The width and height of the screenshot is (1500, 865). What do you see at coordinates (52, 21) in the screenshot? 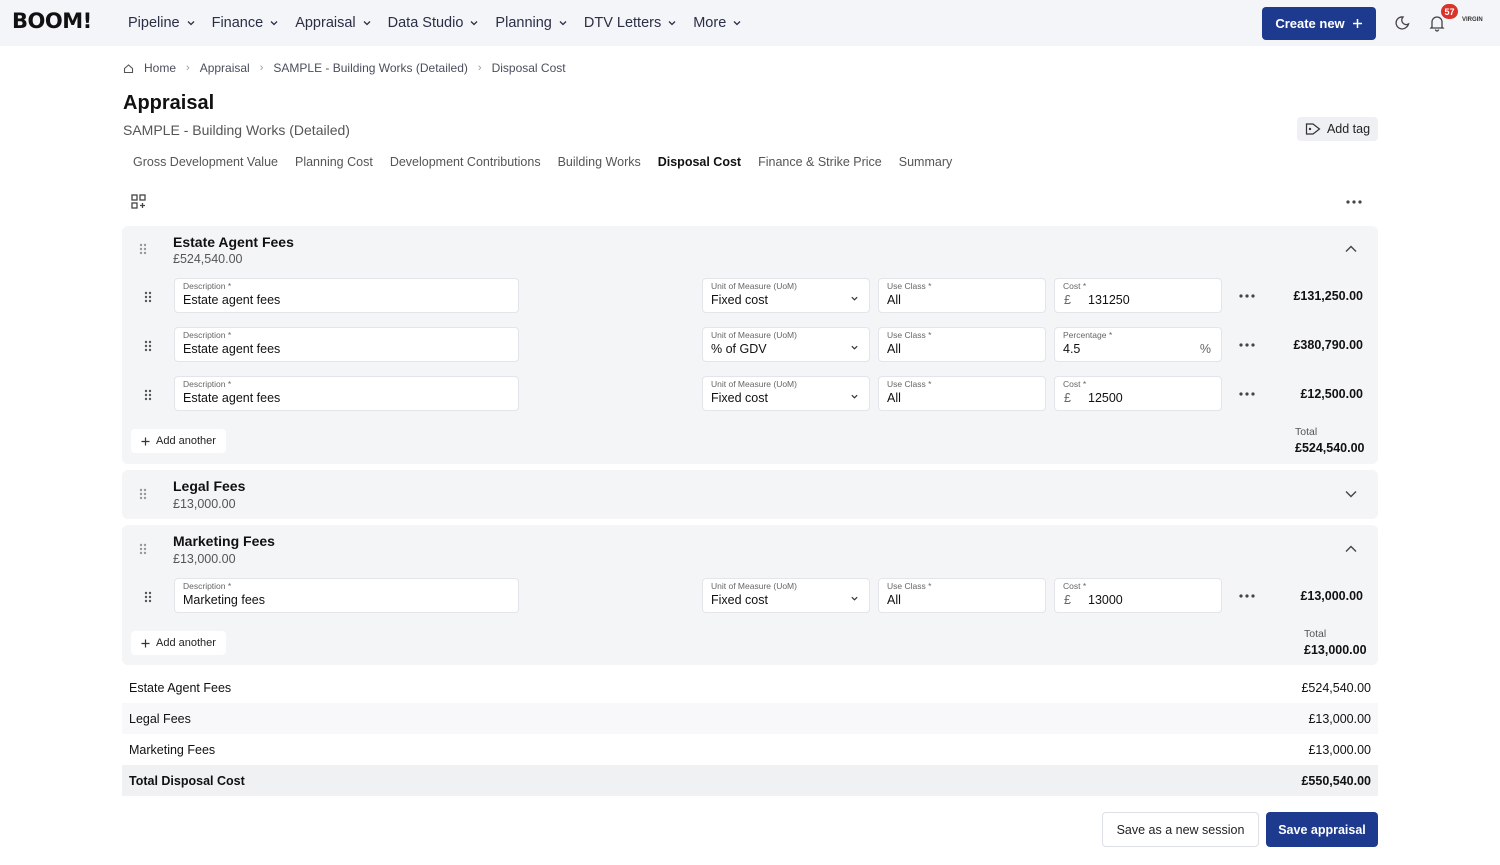
I see `app-logo: BOOM!` at bounding box center [52, 21].